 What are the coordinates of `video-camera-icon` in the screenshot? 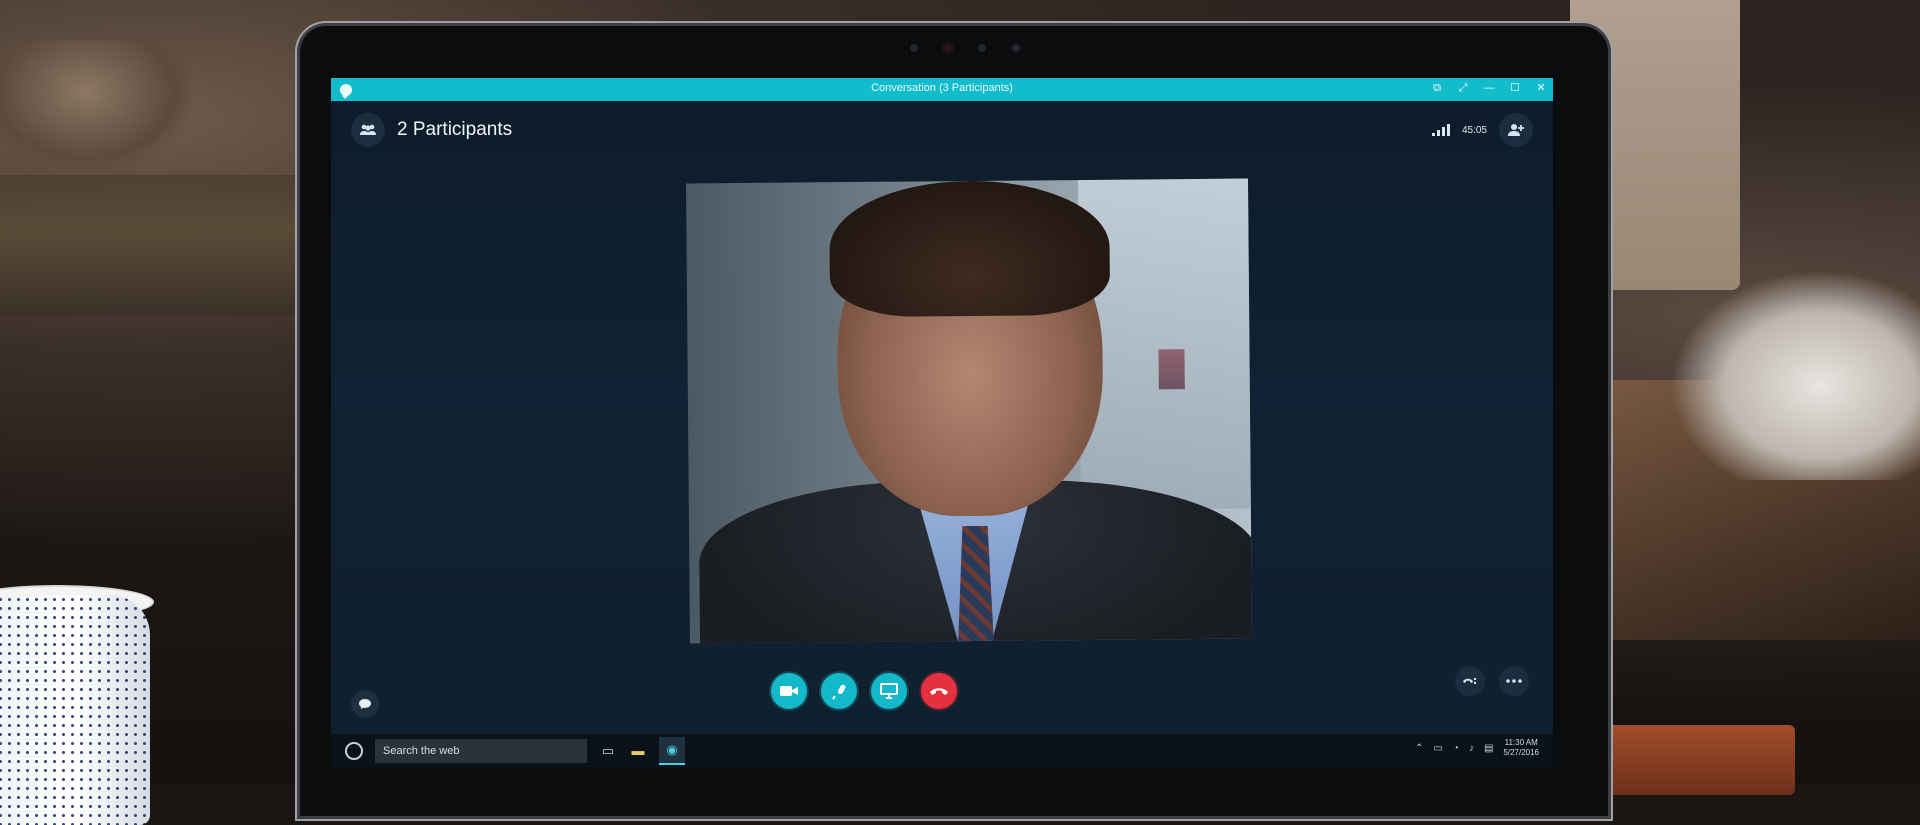 It's located at (789, 691).